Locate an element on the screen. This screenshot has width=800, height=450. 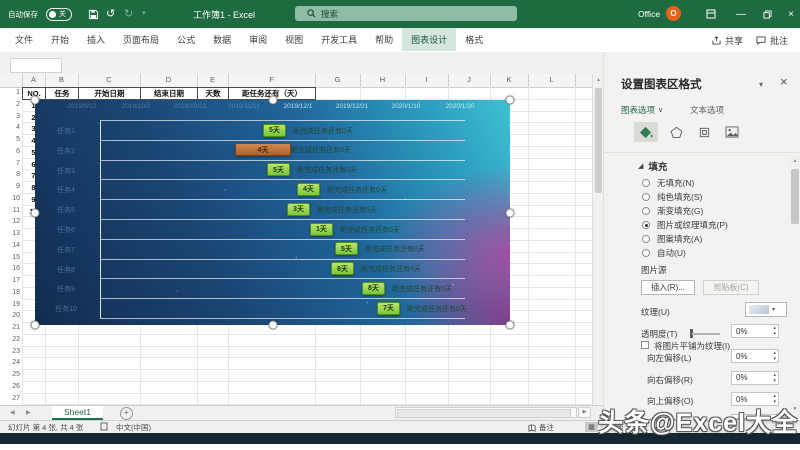
column-header-A: A is located at coordinates (33, 79).